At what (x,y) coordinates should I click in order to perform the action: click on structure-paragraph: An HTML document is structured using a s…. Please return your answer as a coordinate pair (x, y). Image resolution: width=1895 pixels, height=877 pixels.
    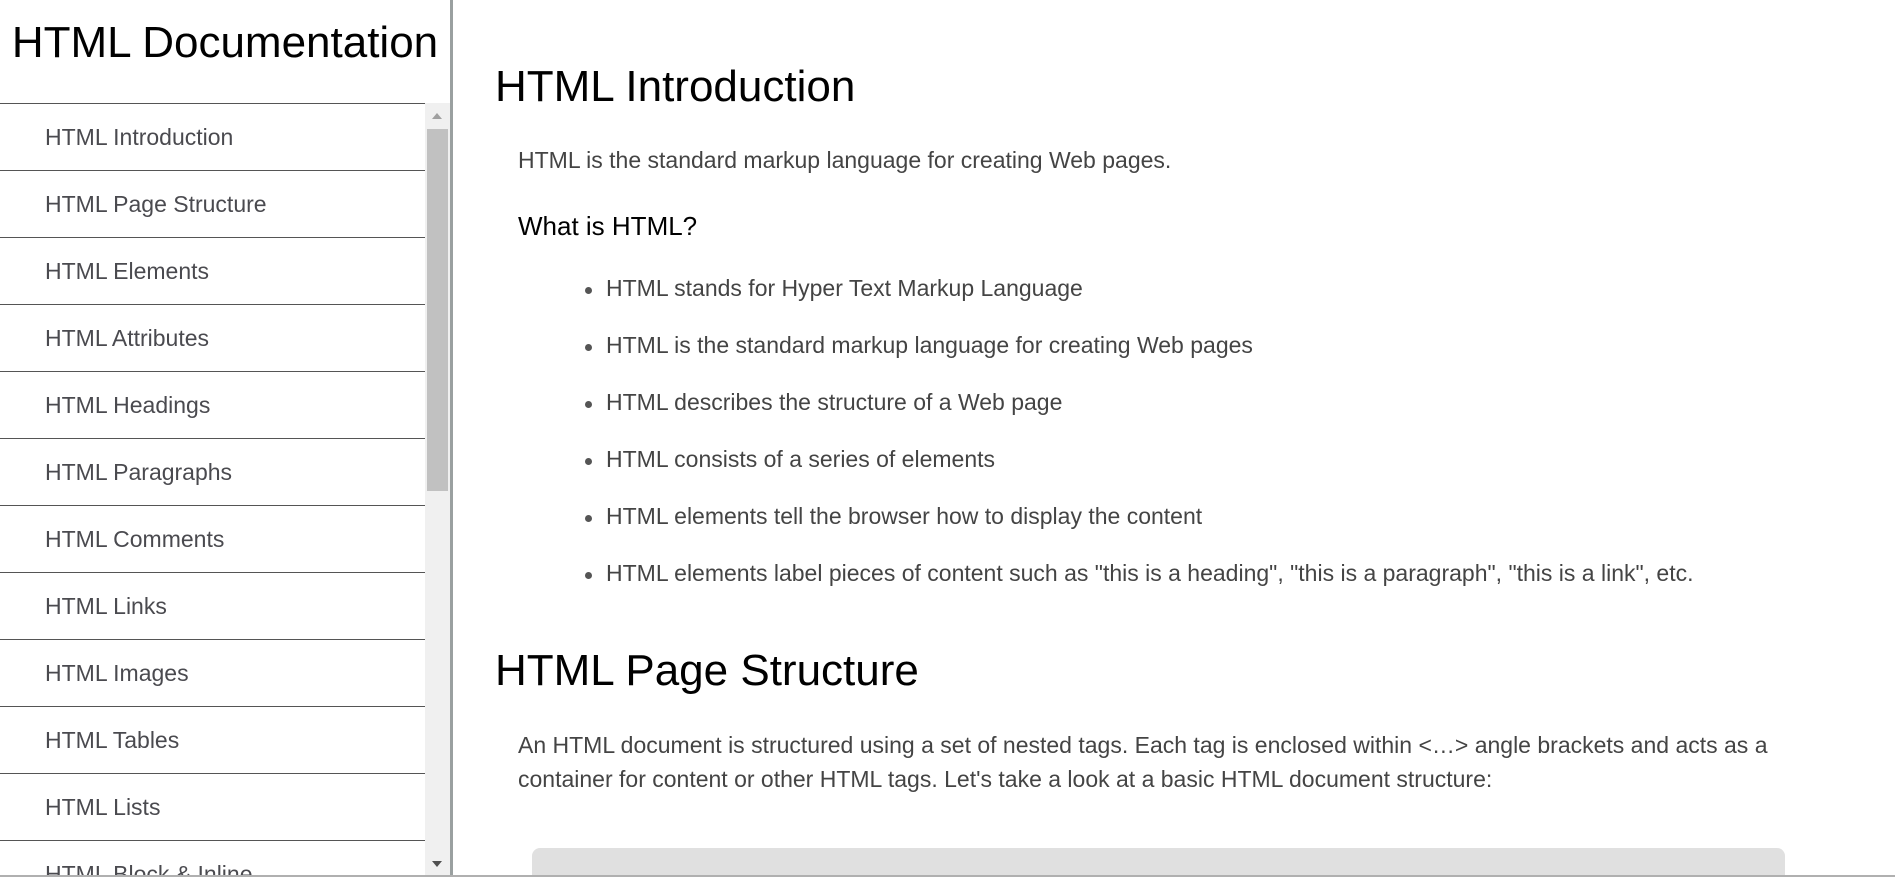
    Looking at the image, I should click on (1143, 762).